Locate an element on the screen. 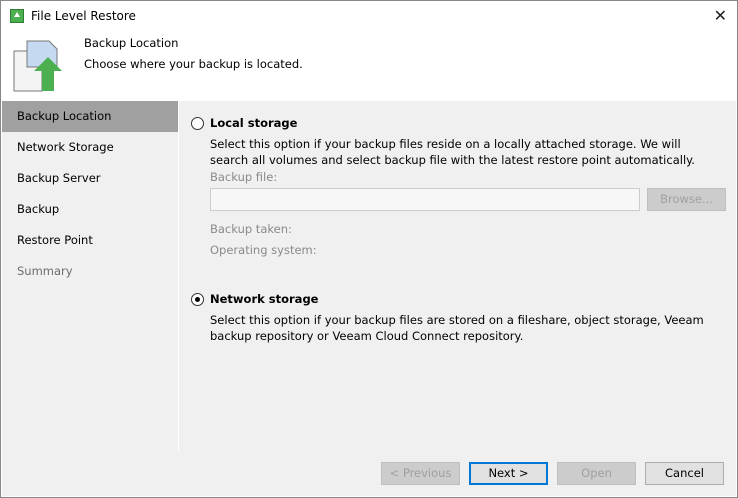 The width and height of the screenshot is (738, 498). backup-taken-label: Backup taken: is located at coordinates (251, 229).